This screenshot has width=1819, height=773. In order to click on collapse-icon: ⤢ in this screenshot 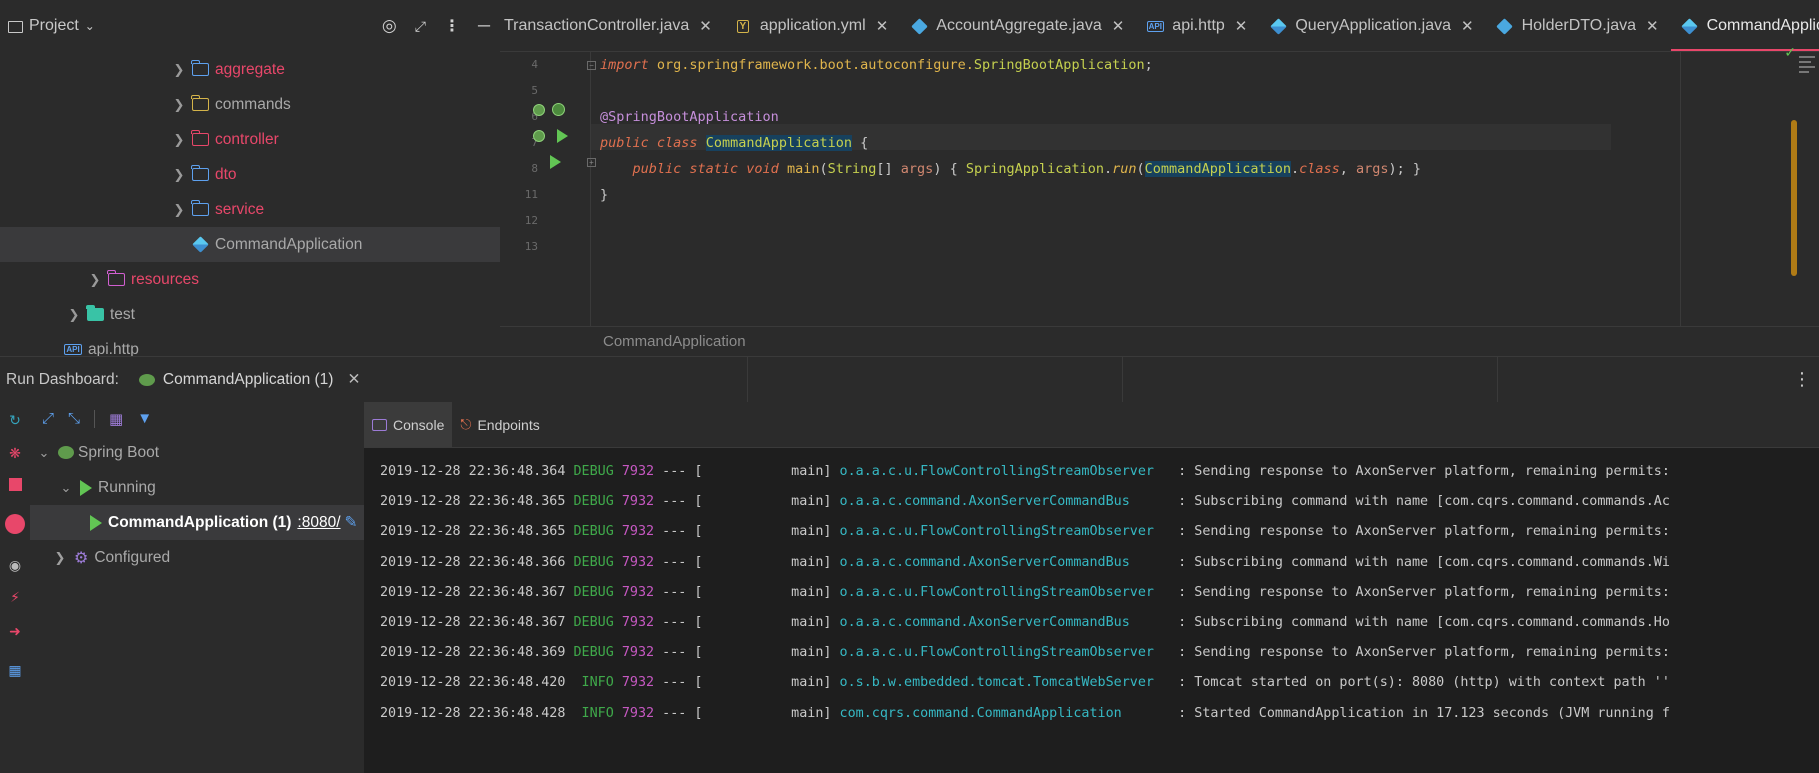, I will do `click(420, 26)`.